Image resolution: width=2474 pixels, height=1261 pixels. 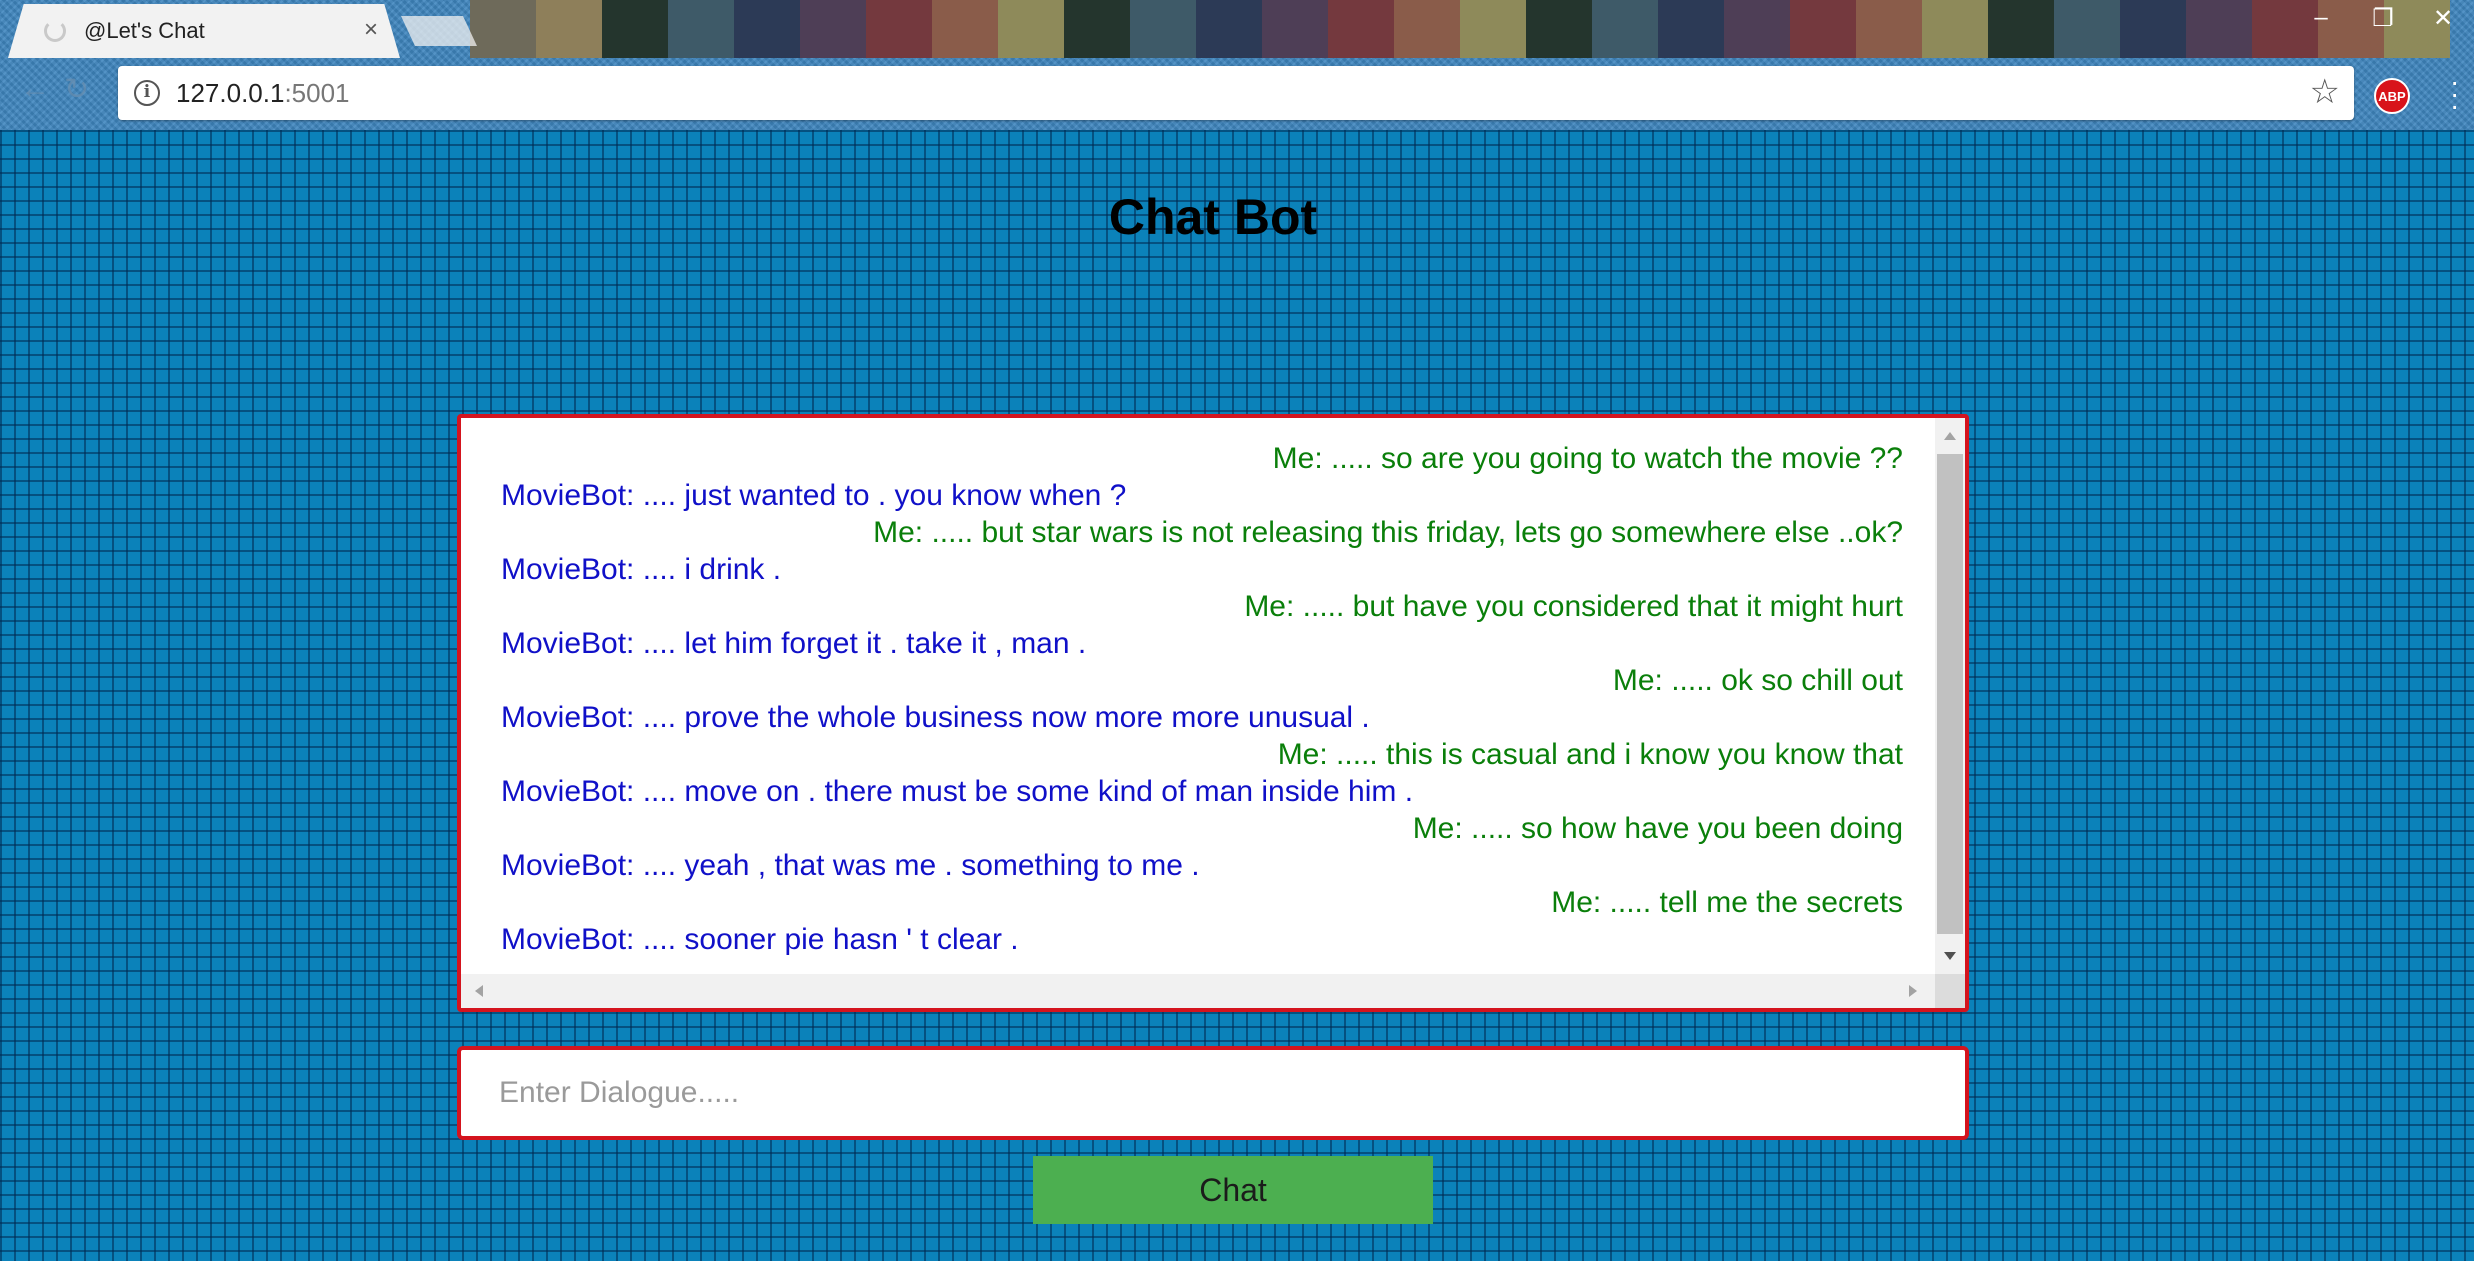 I want to click on scrollbar-corner, so click(x=1950, y=991).